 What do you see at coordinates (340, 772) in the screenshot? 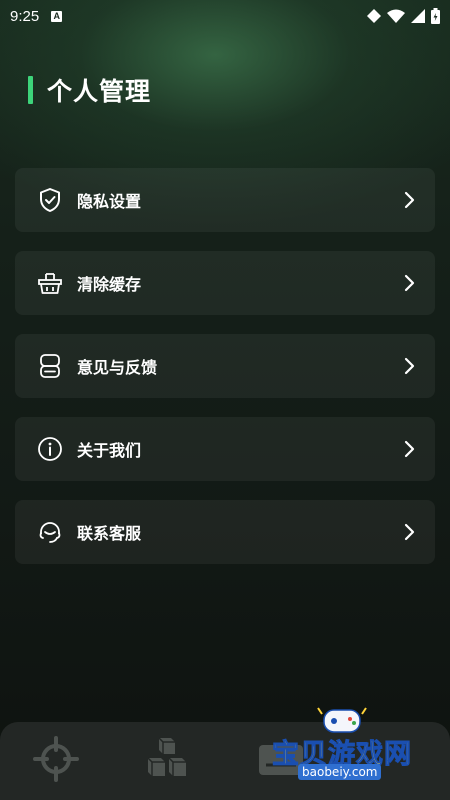
I see `watermark-url: baobeiy.com` at bounding box center [340, 772].